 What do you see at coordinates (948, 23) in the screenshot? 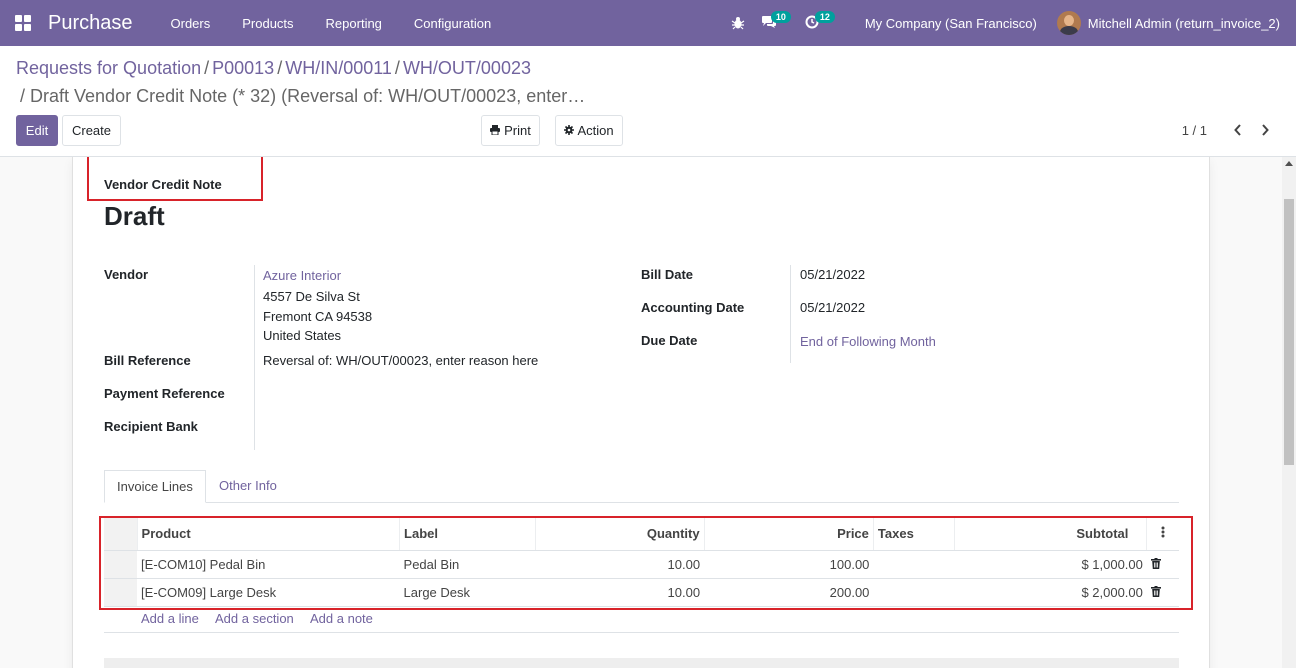
I see `company-switcher: My Company (San Francisco)` at bounding box center [948, 23].